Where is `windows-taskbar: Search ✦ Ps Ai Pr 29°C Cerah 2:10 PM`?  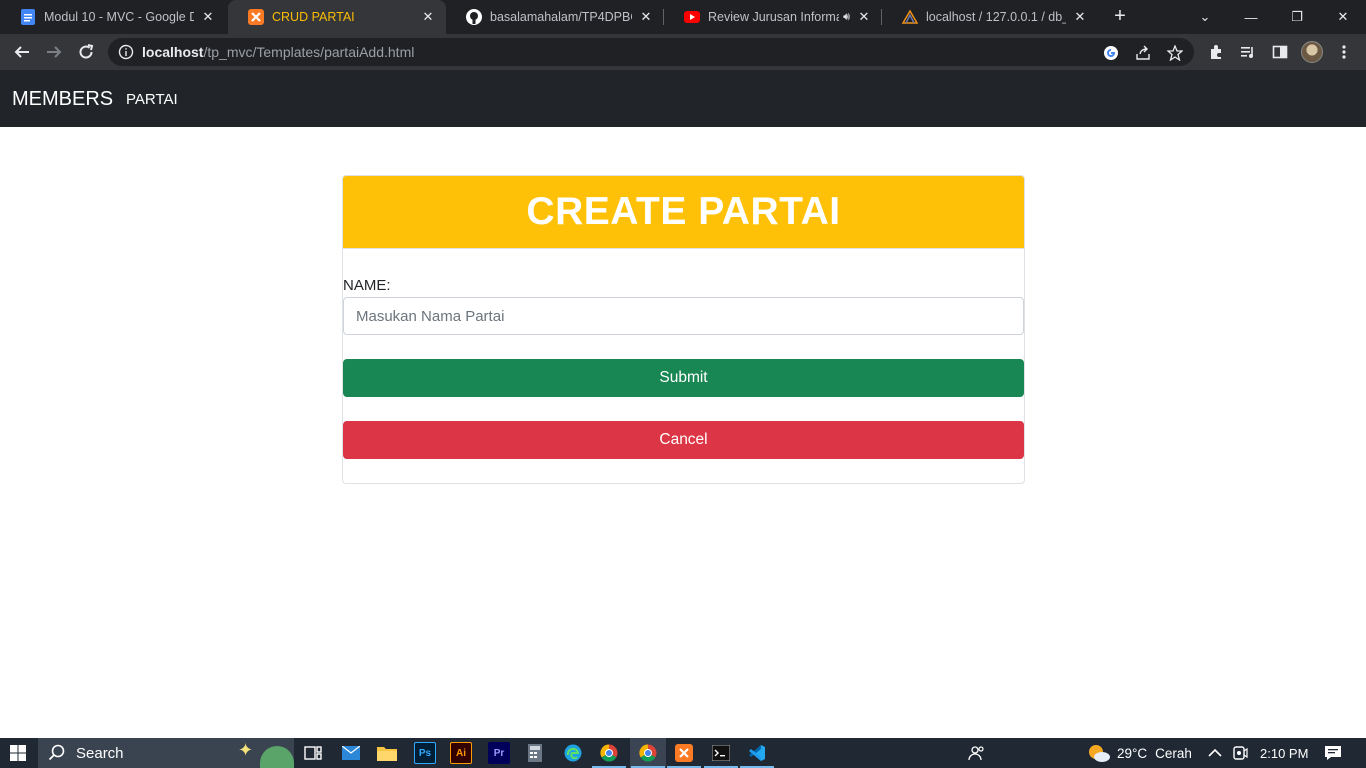
windows-taskbar: Search ✦ Ps Ai Pr 29°C Cerah 2:10 PM is located at coordinates (683, 753).